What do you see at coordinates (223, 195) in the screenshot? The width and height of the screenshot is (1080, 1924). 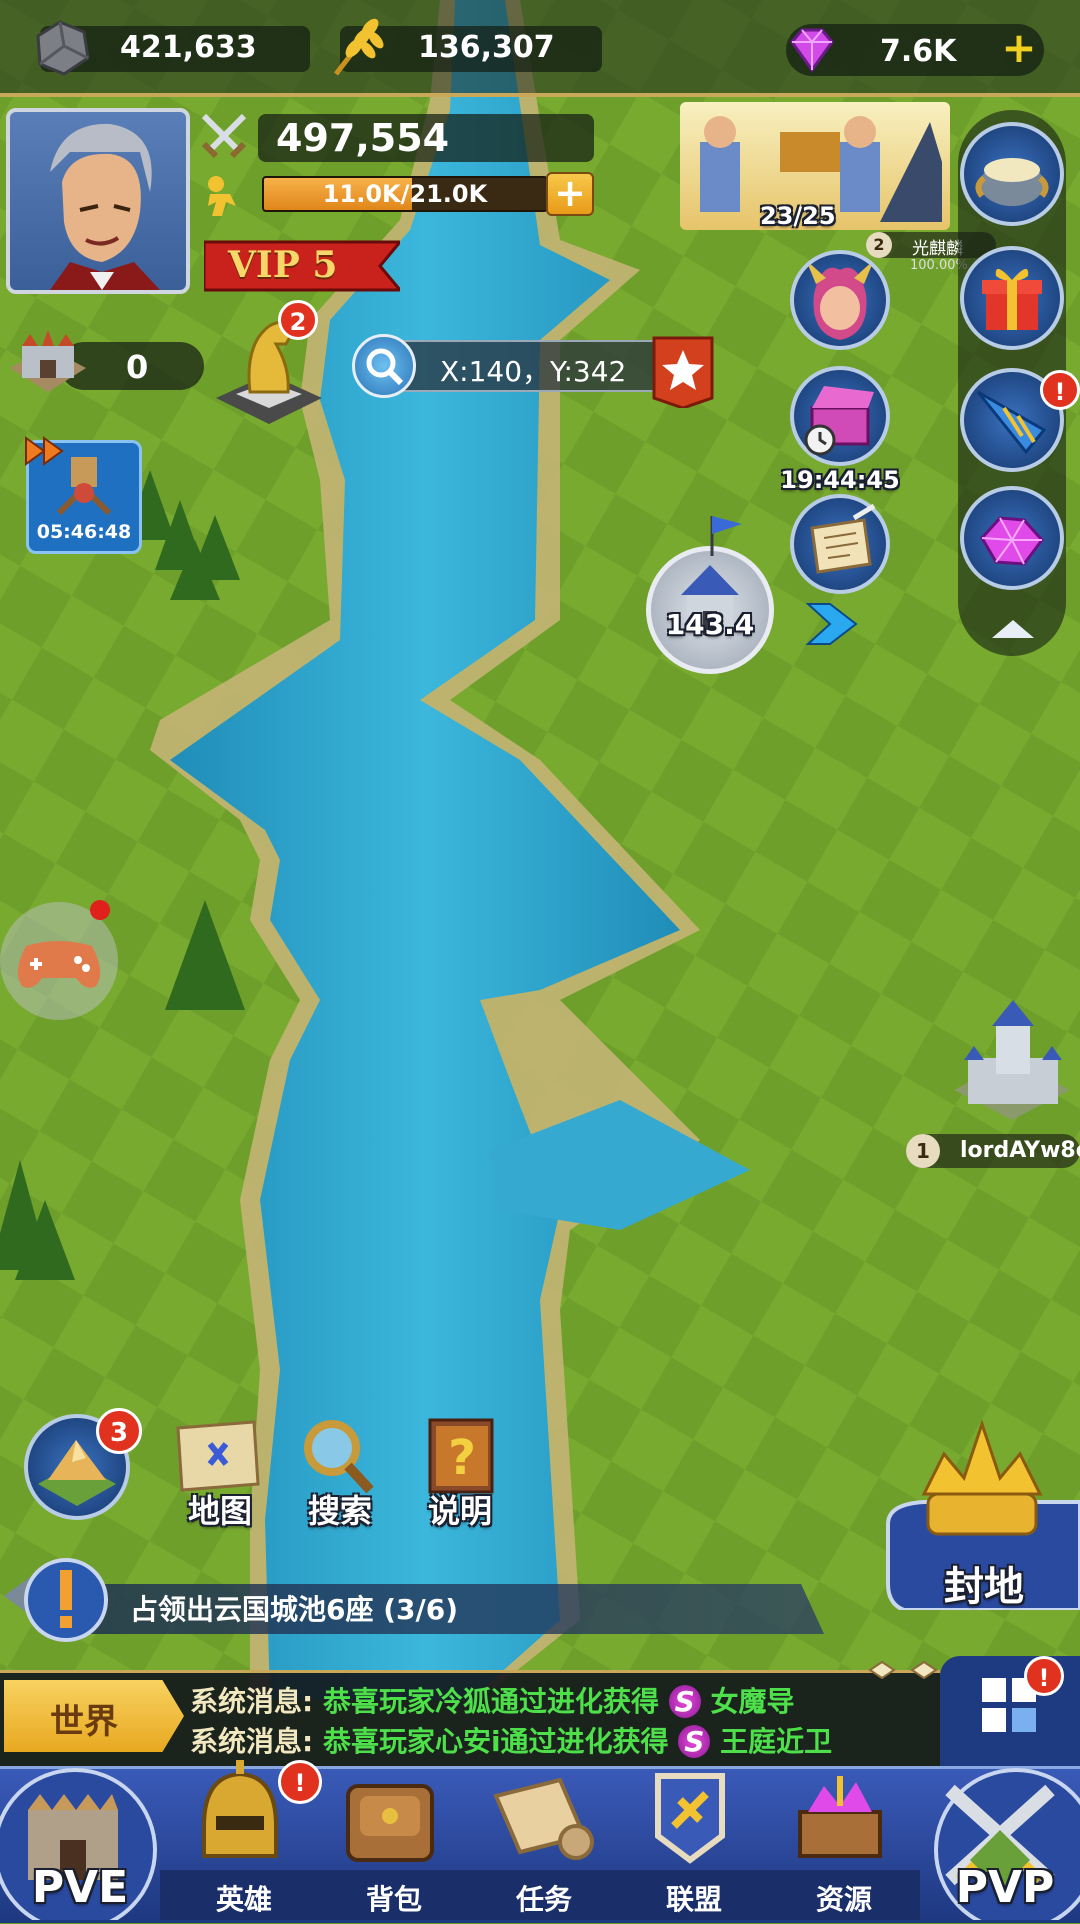 I see `exp-icon` at bounding box center [223, 195].